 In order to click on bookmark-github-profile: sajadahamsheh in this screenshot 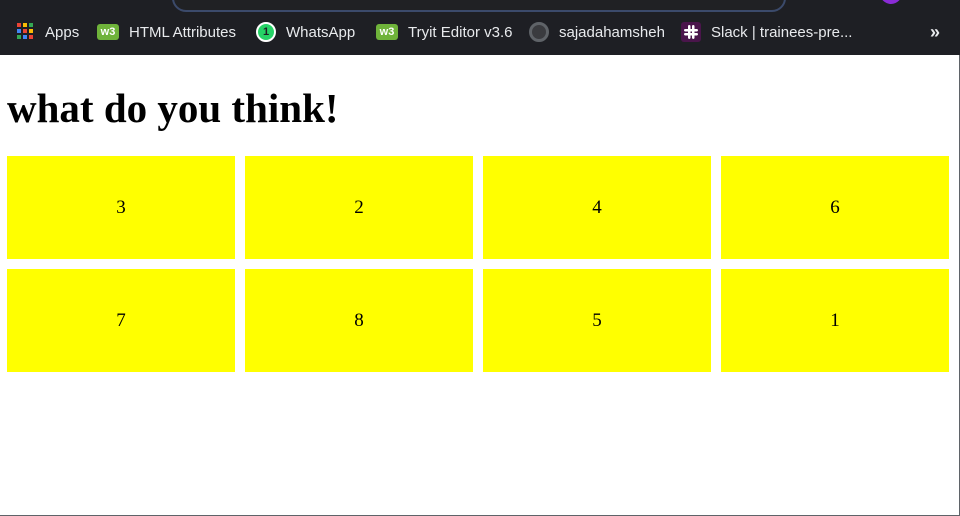, I will do `click(597, 32)`.